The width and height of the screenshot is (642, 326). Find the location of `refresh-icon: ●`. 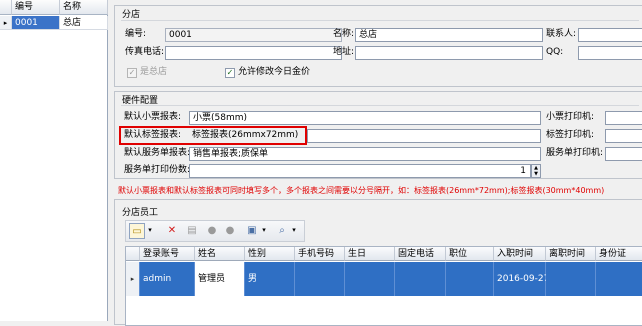

refresh-icon: ● is located at coordinates (212, 231).